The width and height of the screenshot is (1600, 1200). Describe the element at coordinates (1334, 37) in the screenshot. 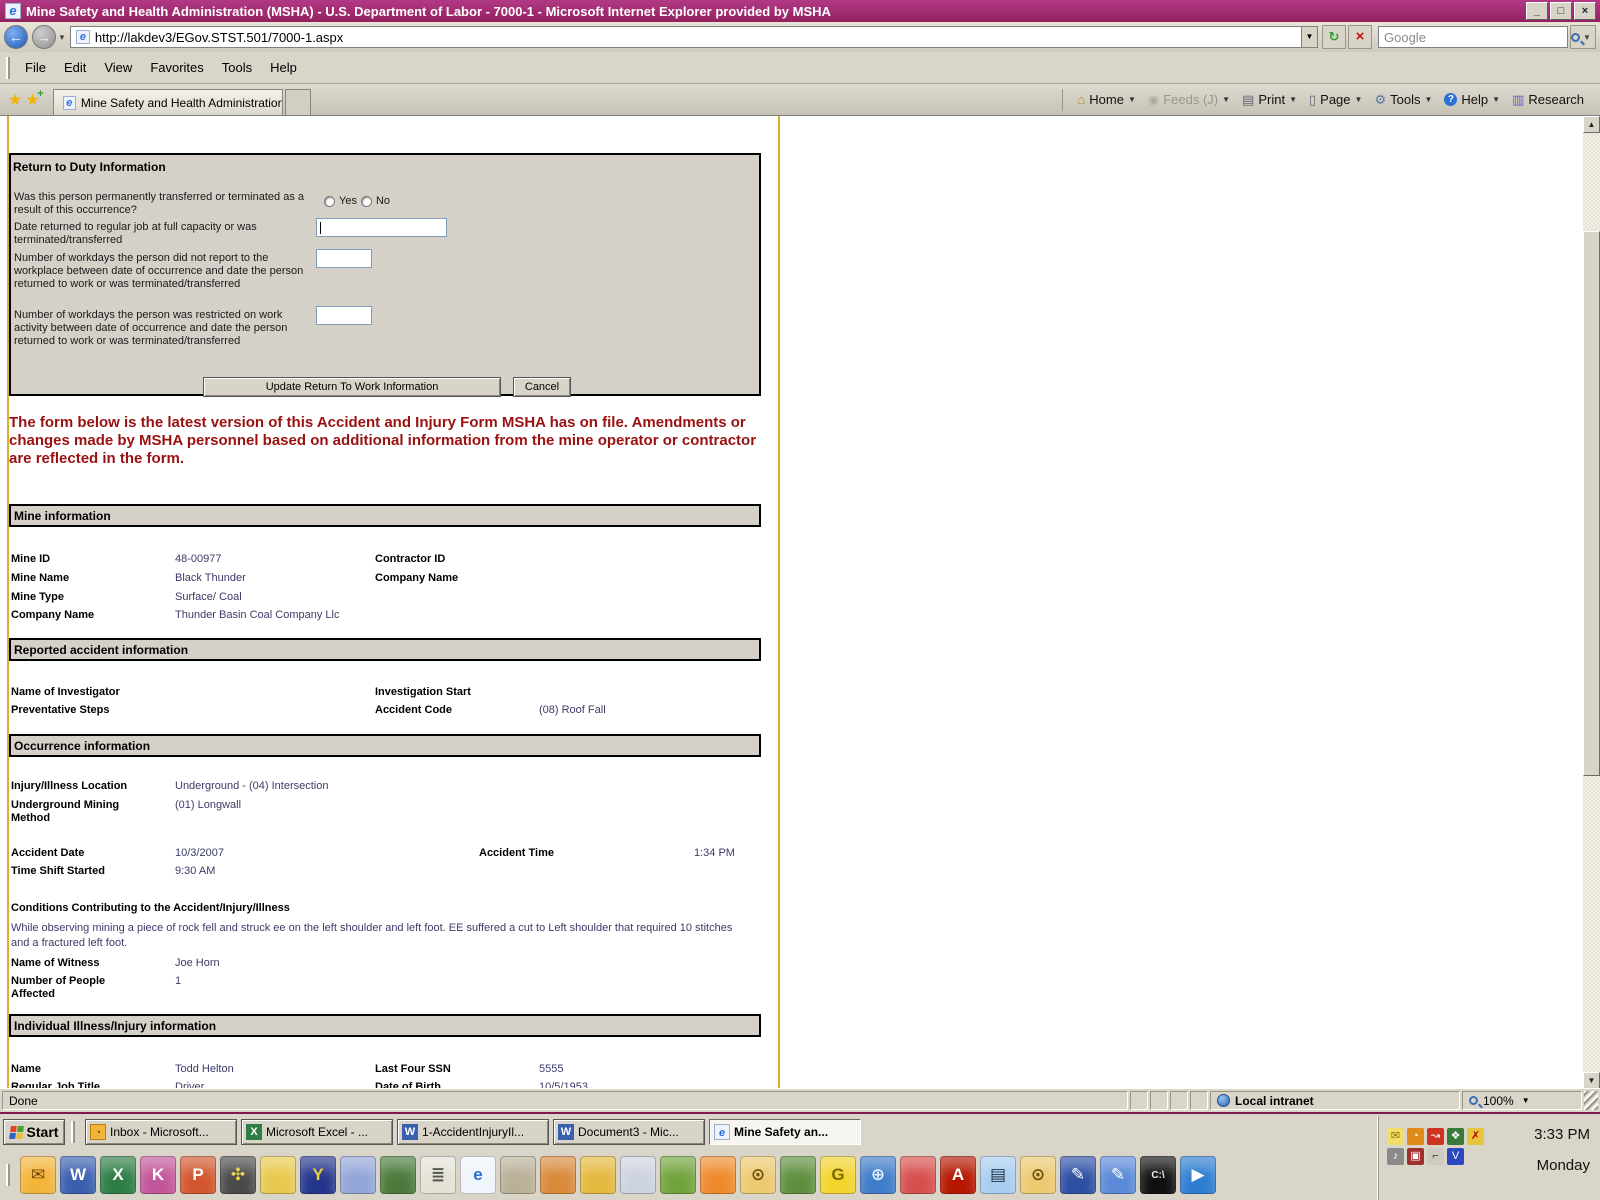

I see `refresh-button: ↻` at that location.